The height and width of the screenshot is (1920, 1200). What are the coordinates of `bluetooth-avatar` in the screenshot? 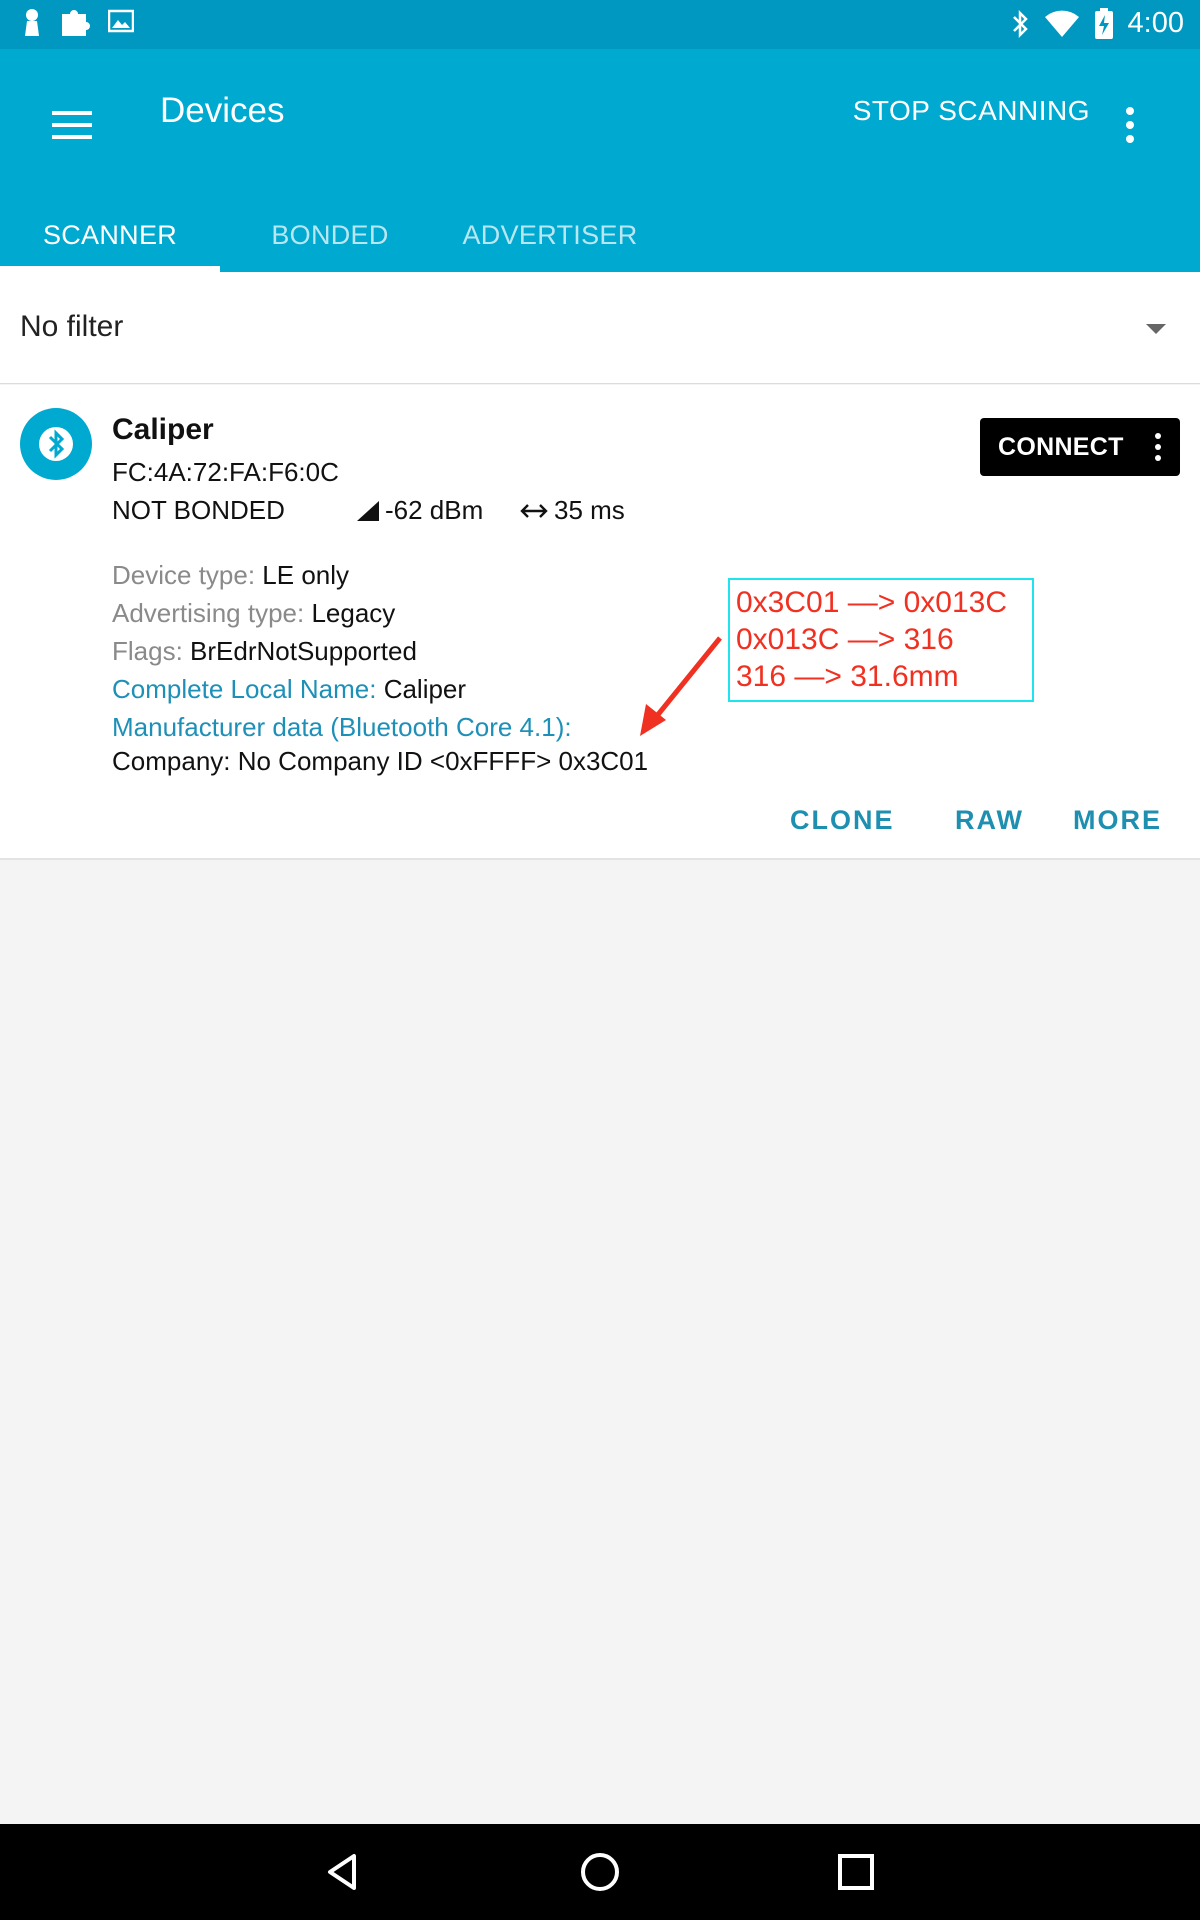 It's located at (56, 444).